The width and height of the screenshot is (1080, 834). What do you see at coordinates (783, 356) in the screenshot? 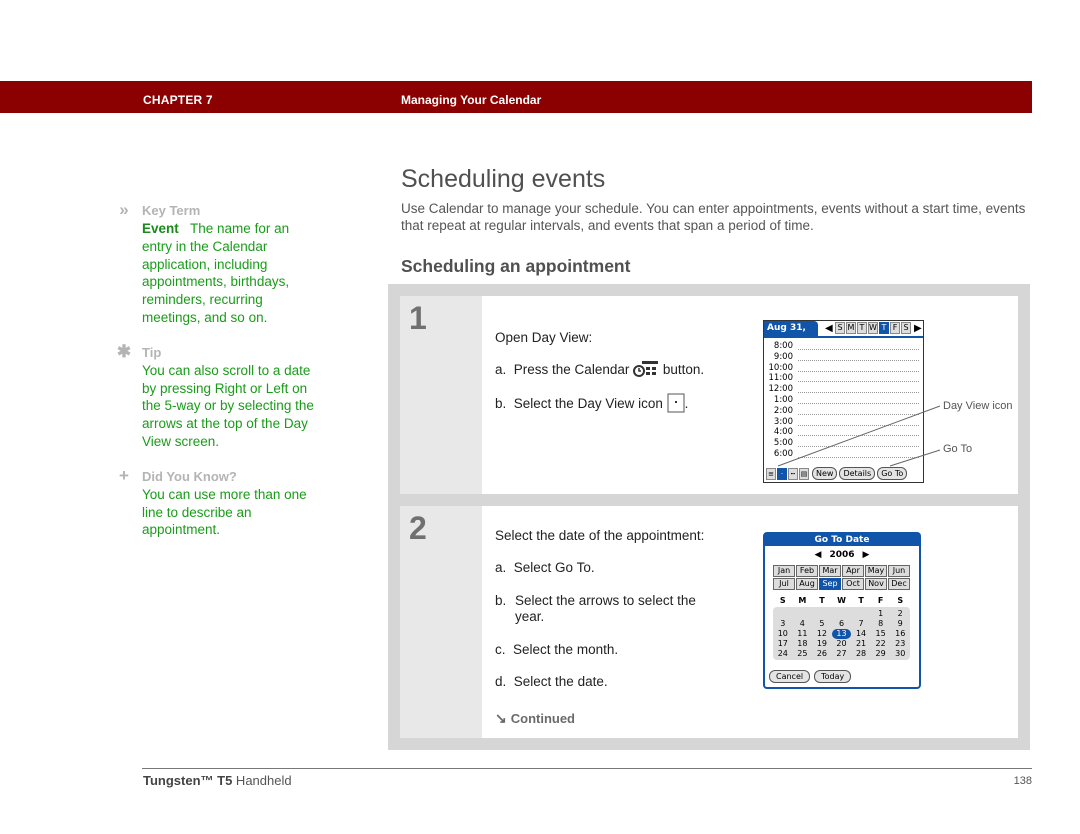
I see `time-label: 9:00` at bounding box center [783, 356].